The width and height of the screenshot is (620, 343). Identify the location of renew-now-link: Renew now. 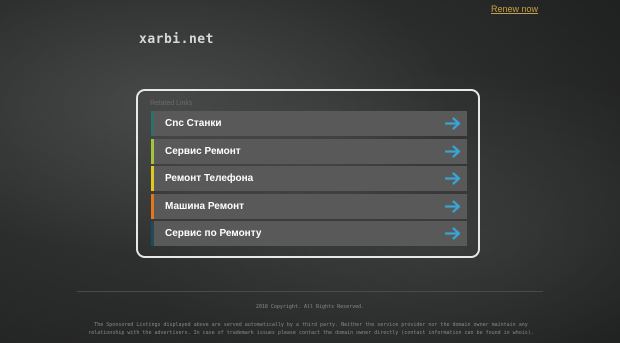
(514, 9).